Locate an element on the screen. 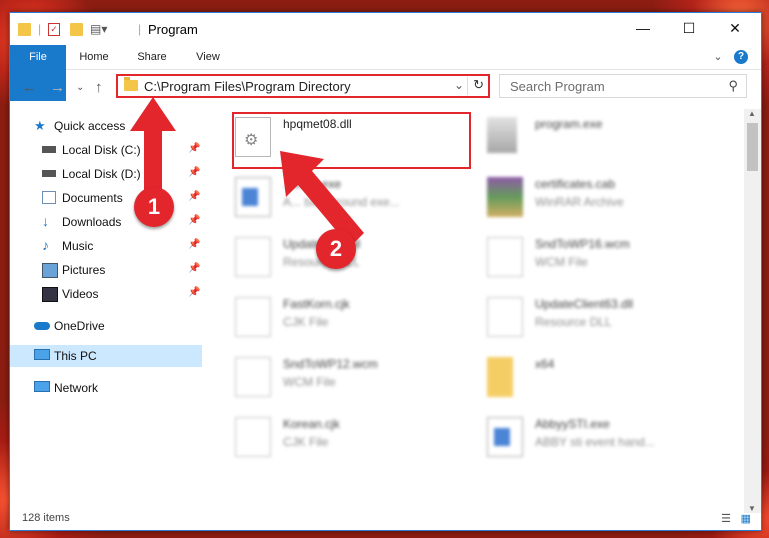  nav-label: Downloads is located at coordinates (92, 222).